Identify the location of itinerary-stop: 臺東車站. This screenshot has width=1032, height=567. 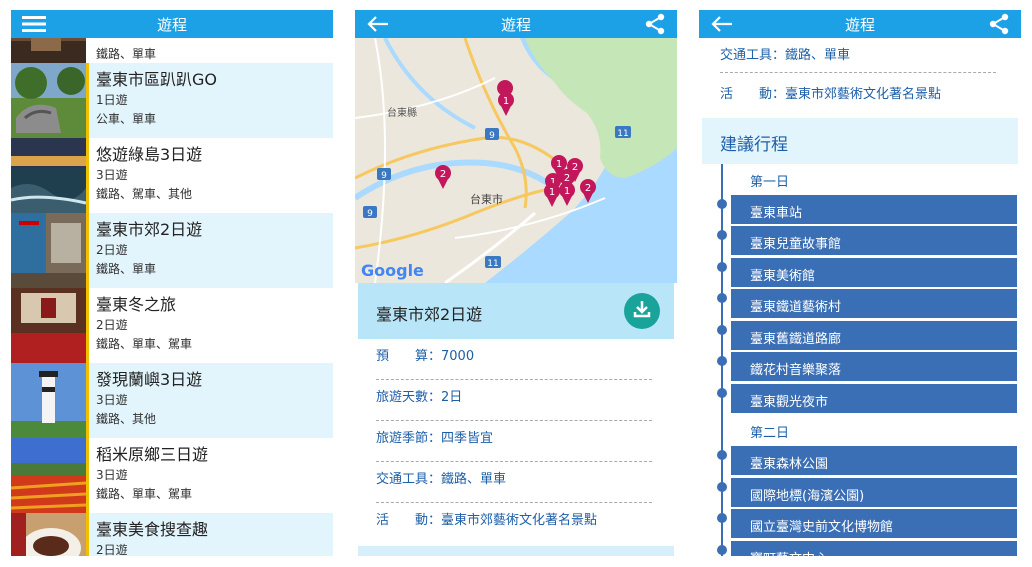
(874, 209).